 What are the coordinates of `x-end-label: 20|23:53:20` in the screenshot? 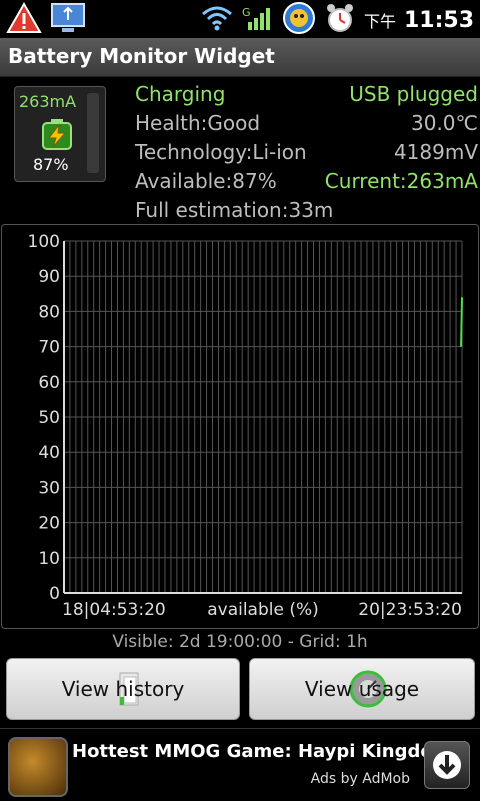 It's located at (410, 610).